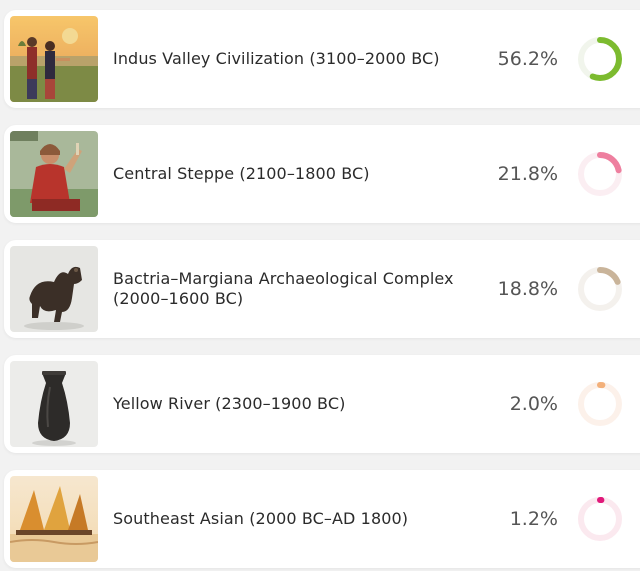 Image resolution: width=640 pixels, height=571 pixels. I want to click on bronze-camel-image, so click(54, 289).